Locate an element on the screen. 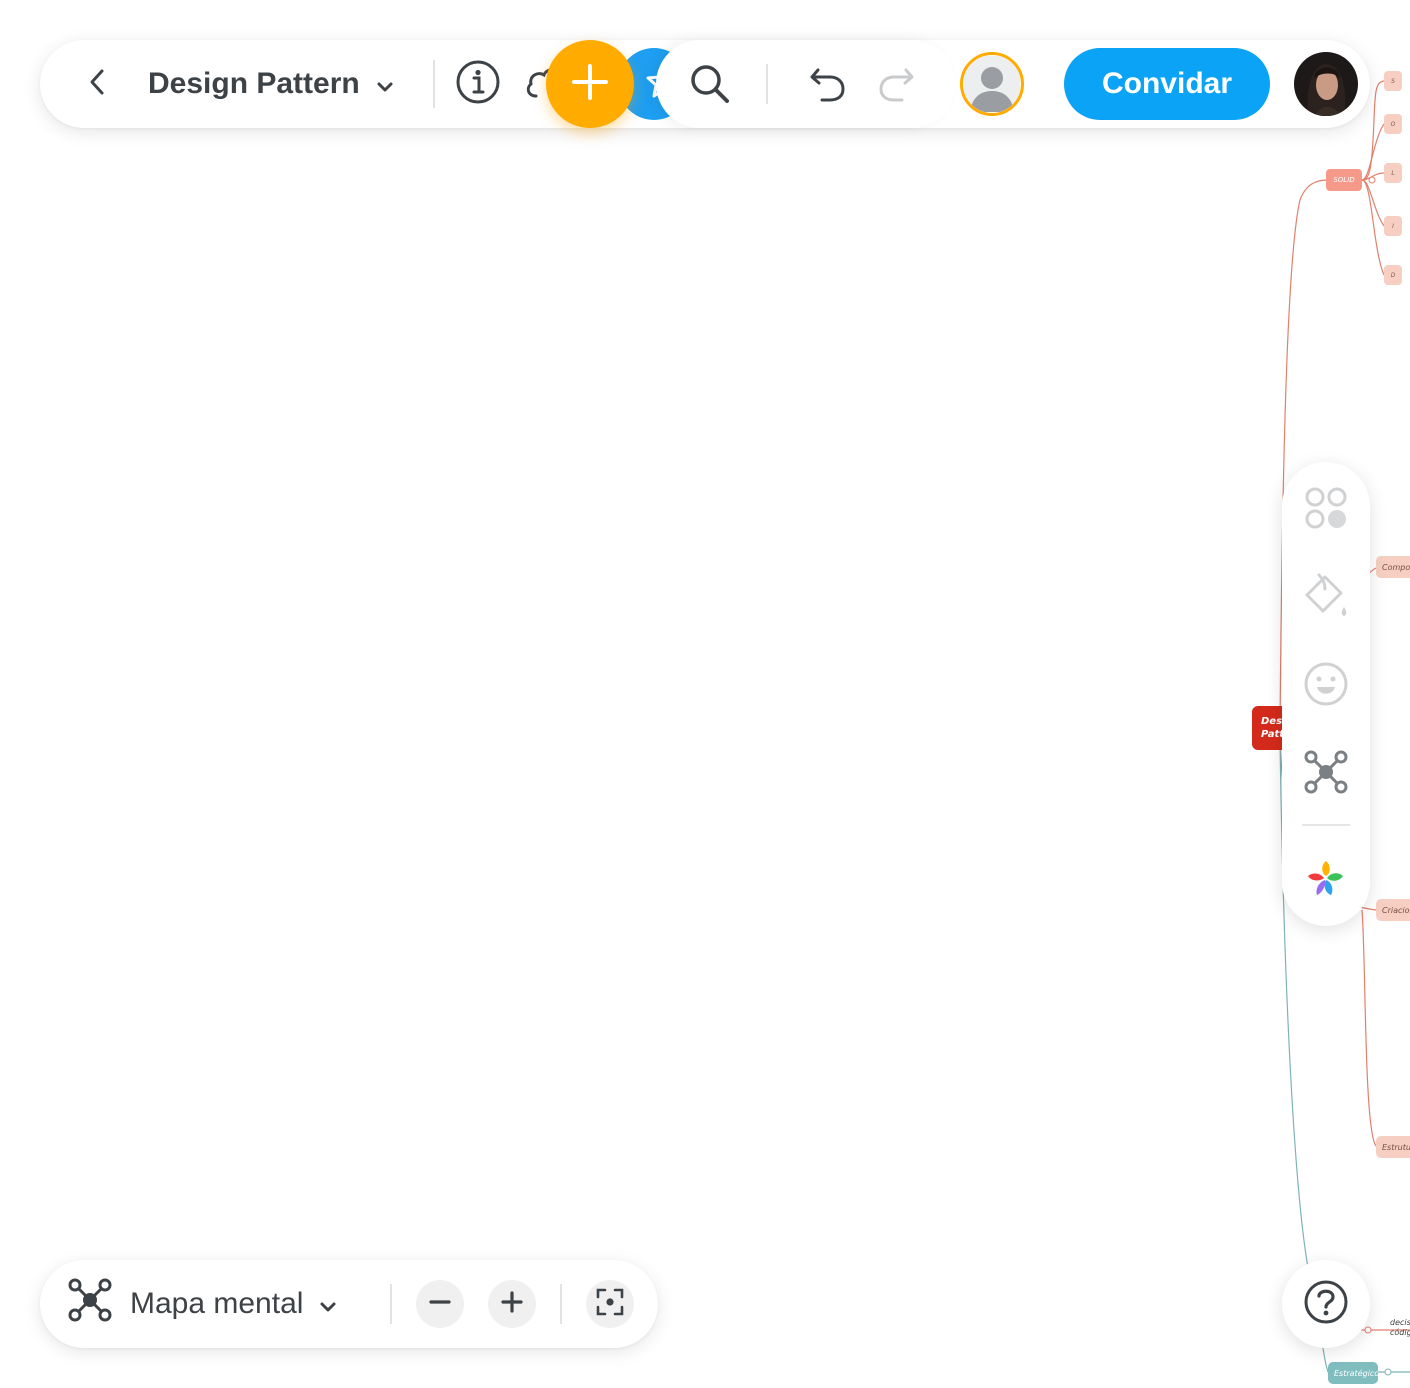 The image size is (1410, 1388). info-button is located at coordinates (478, 84).